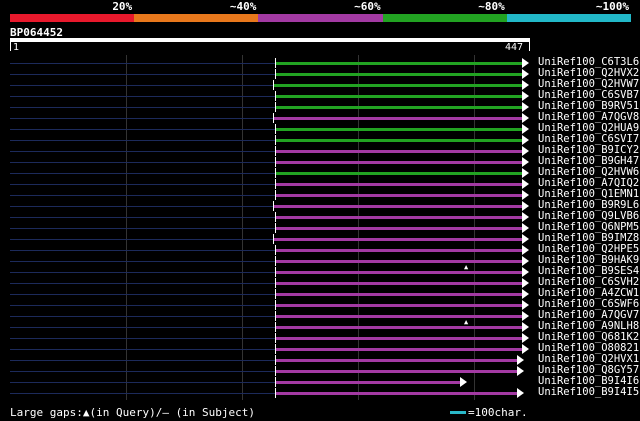 The height and width of the screenshot is (421, 640). What do you see at coordinates (514, 47) in the screenshot?
I see `ruler-end-label: 447` at bounding box center [514, 47].